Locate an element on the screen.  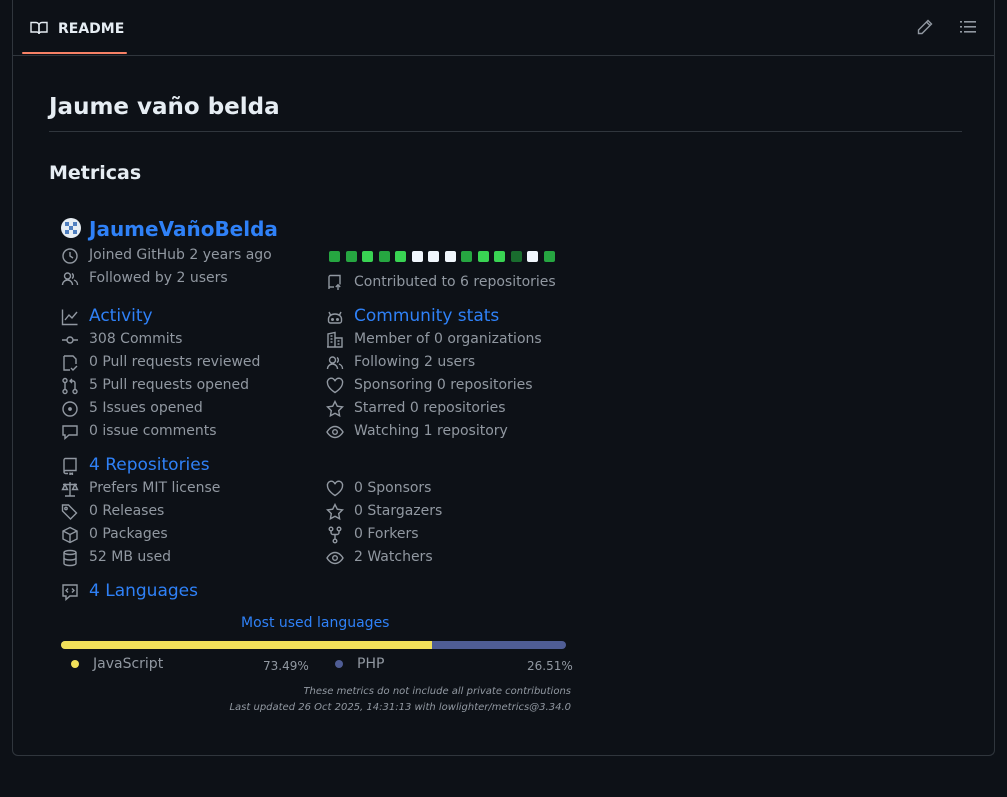
php-label: PHP is located at coordinates (371, 664).